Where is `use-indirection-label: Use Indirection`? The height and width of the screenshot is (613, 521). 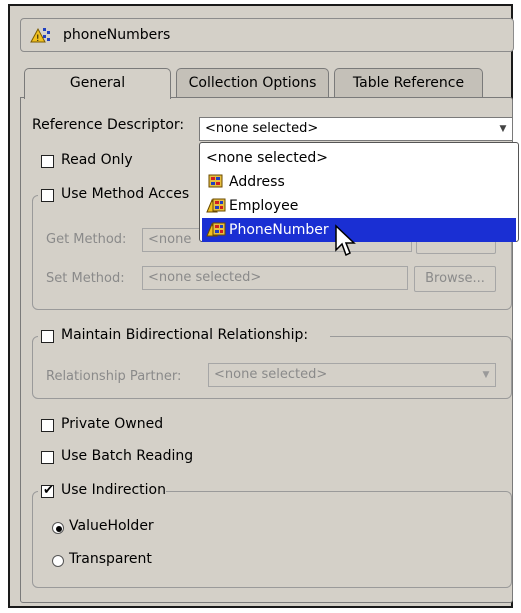 use-indirection-label: Use Indirection is located at coordinates (113, 490).